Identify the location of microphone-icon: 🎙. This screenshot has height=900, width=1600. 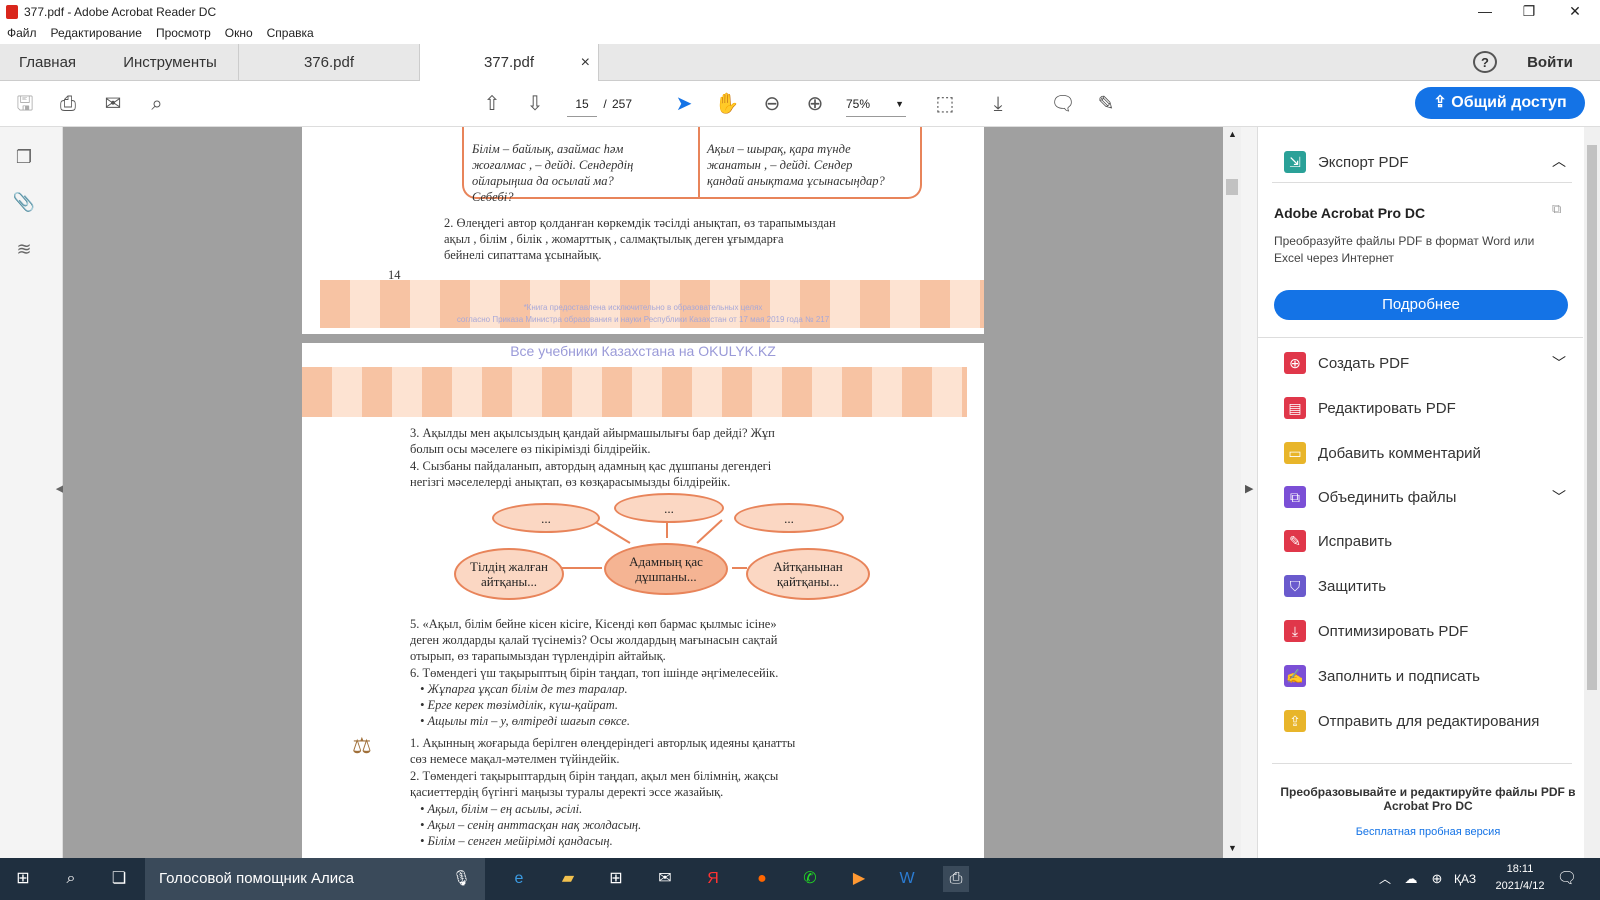
(461, 879).